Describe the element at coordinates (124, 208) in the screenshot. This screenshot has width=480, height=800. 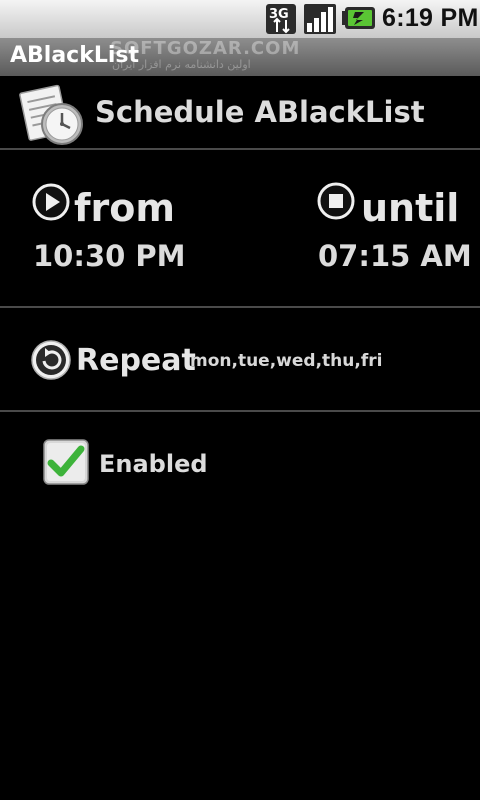
I see `from-label: from` at that location.